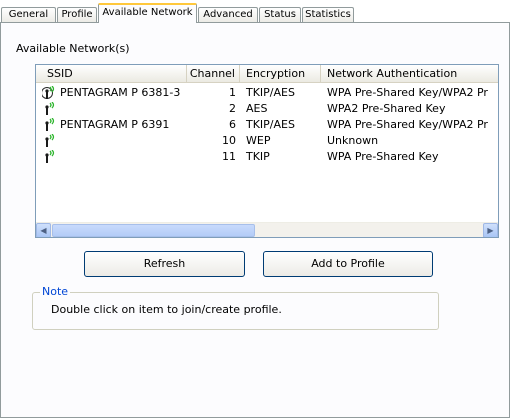 This screenshot has height=418, width=515. What do you see at coordinates (229, 156) in the screenshot?
I see `cell-channel: 11` at bounding box center [229, 156].